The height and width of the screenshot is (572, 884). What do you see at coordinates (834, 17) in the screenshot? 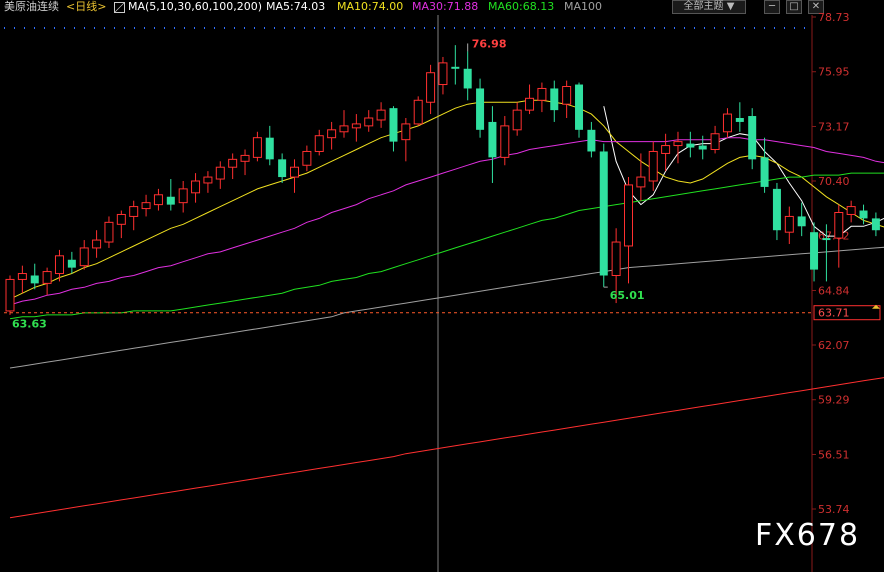
I see `y-tick-label: 78.73` at bounding box center [834, 17].